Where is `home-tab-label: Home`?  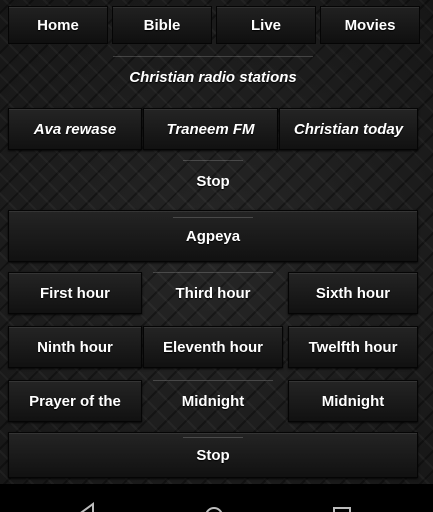 home-tab-label: Home is located at coordinates (58, 25).